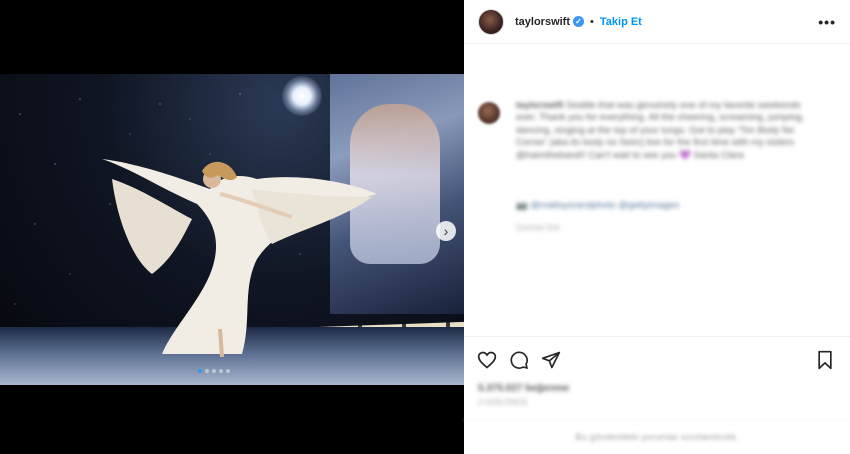 This screenshot has height=454, width=850. Describe the element at coordinates (657, 359) in the screenshot. I see `action-bar` at that location.